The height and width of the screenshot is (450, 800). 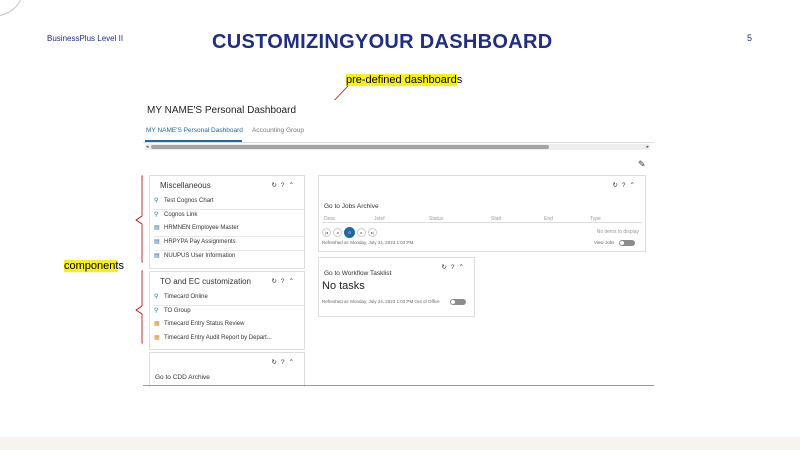 I want to click on screenshot-bottom-border, so click(x=398, y=385).